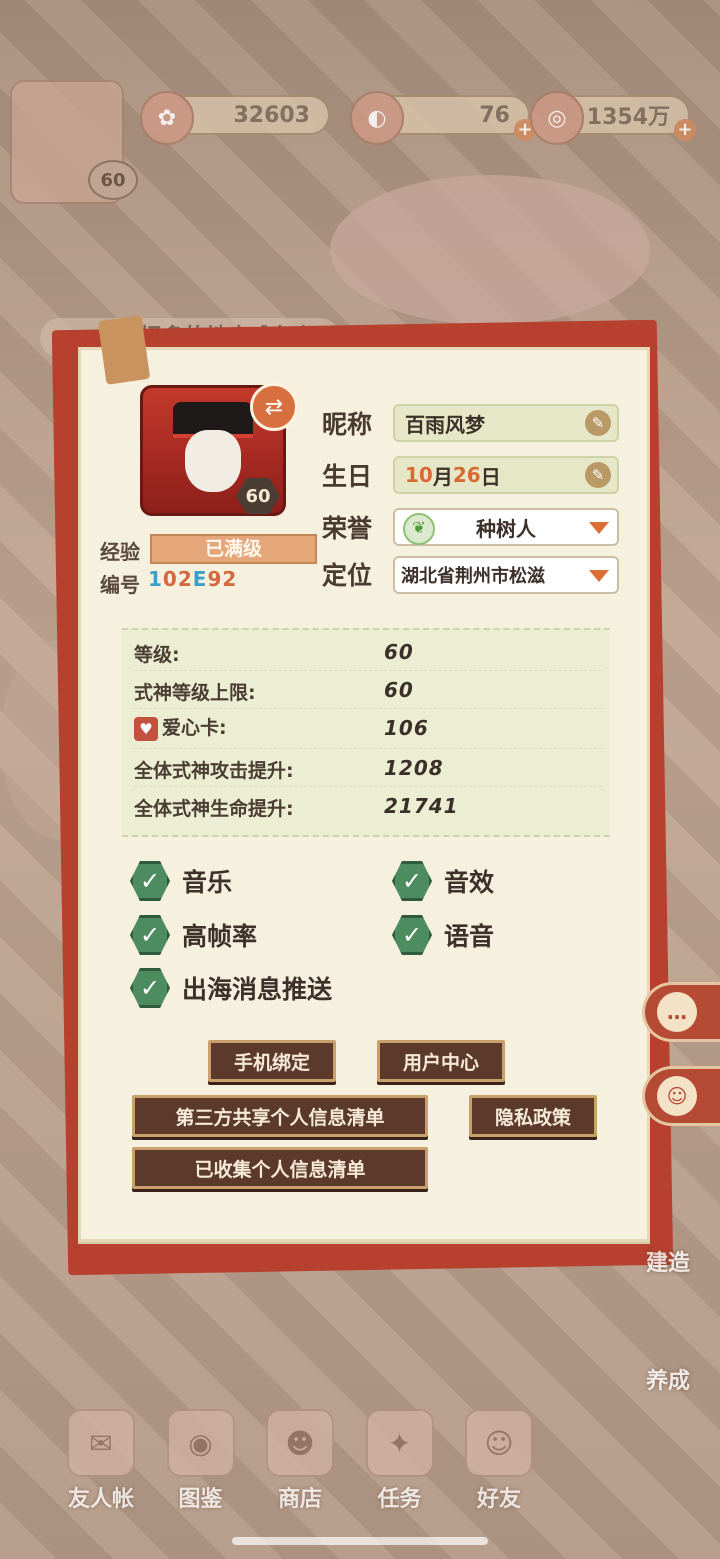  I want to click on nav-friend-book: ✉ 友人帐, so click(101, 1464).